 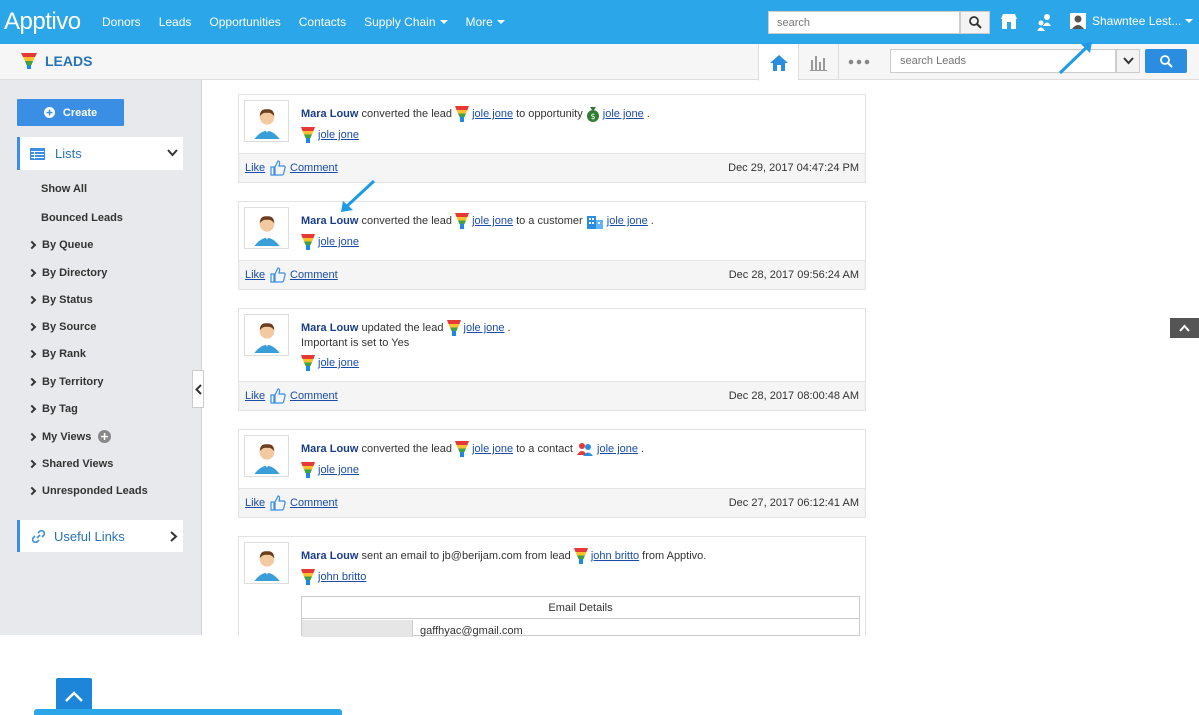 I want to click on search-filter-dropdown, so click(x=1128, y=61).